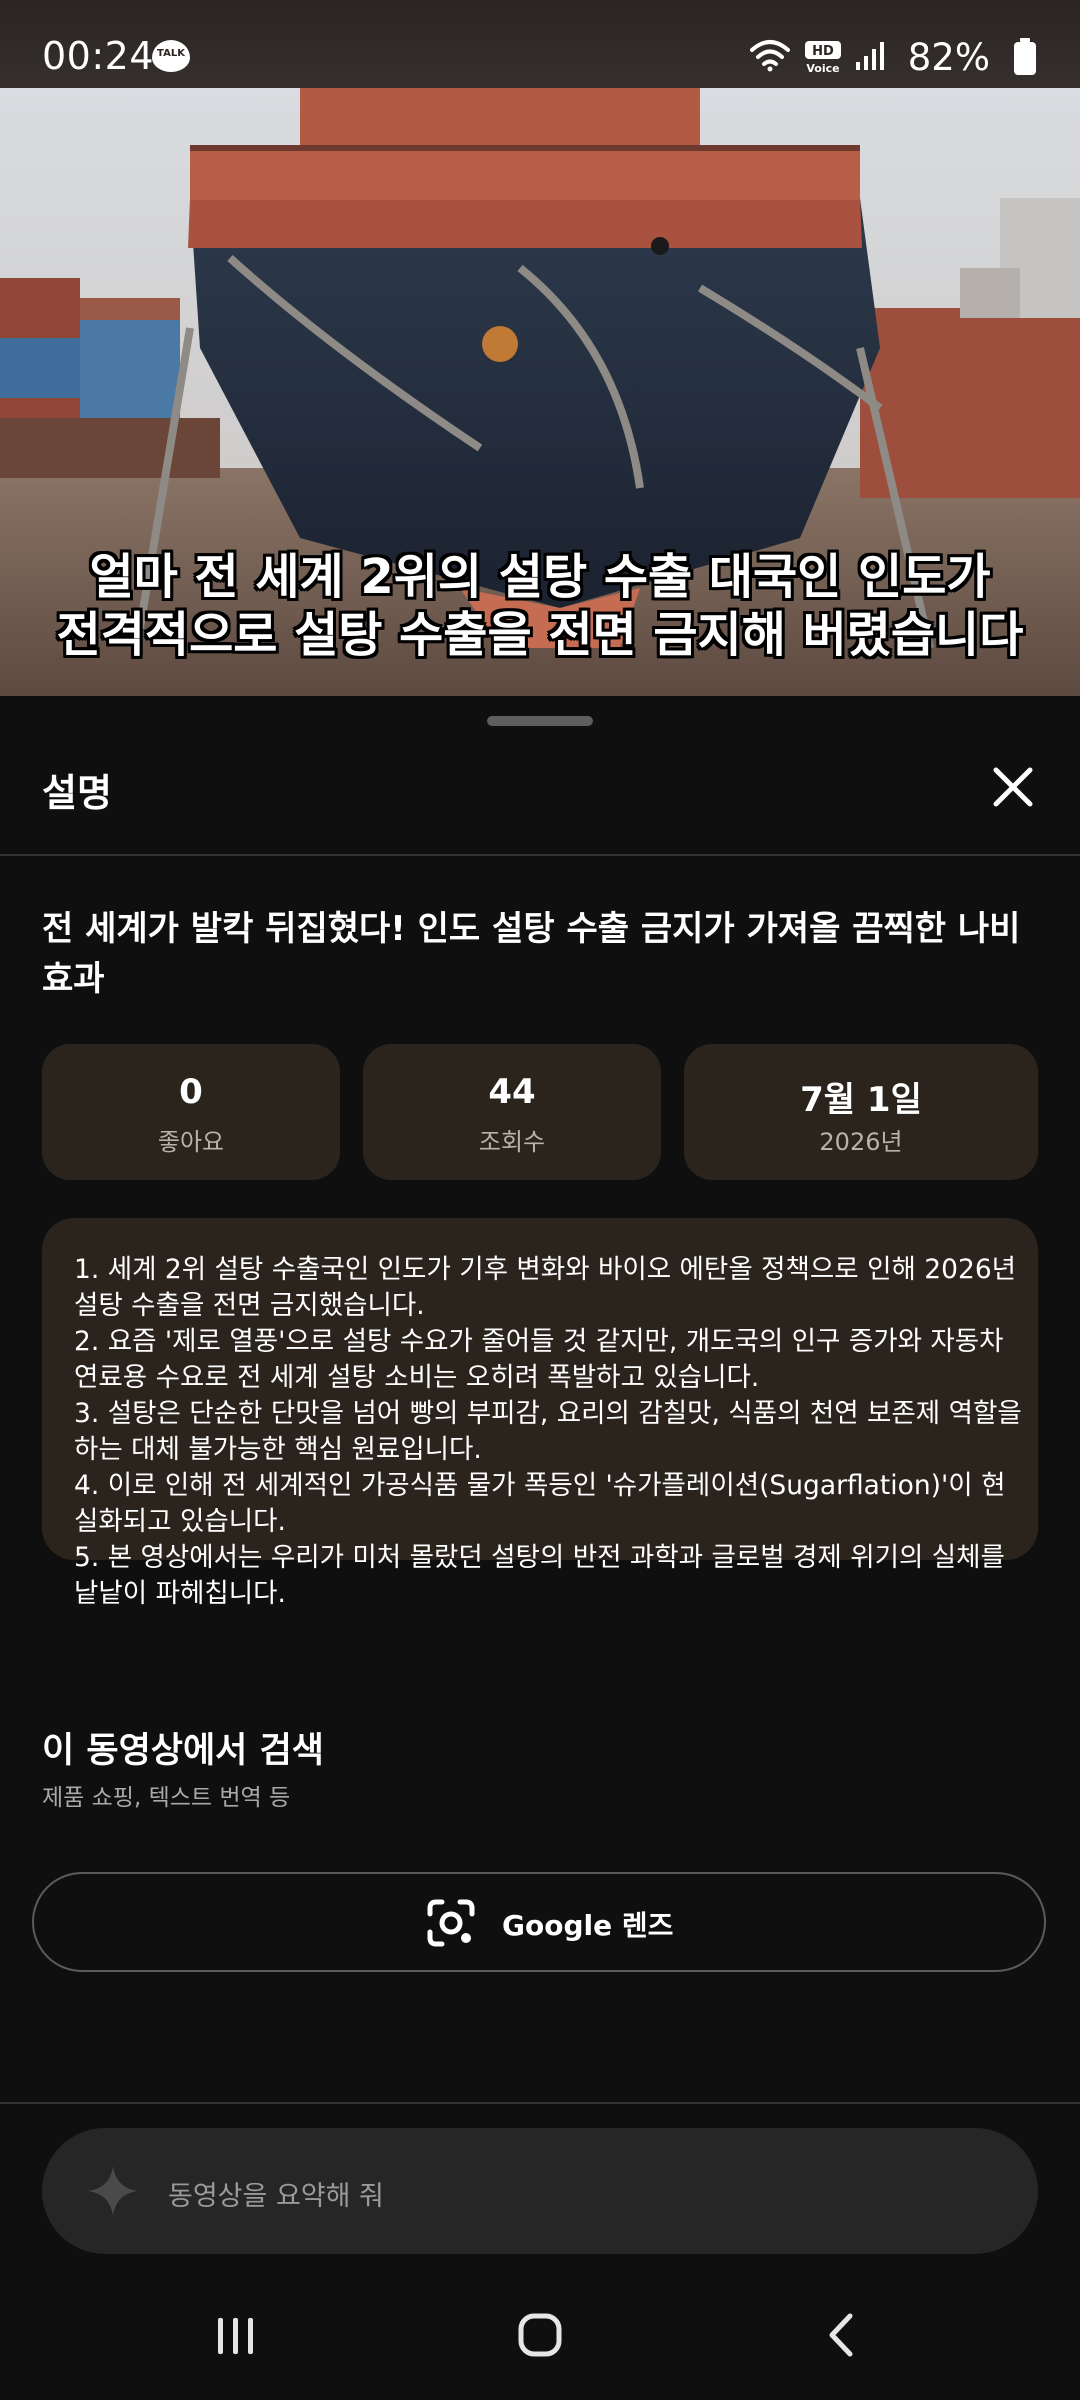 The height and width of the screenshot is (2400, 1080). Describe the element at coordinates (822, 68) in the screenshot. I see `svg-text: Voice` at that location.